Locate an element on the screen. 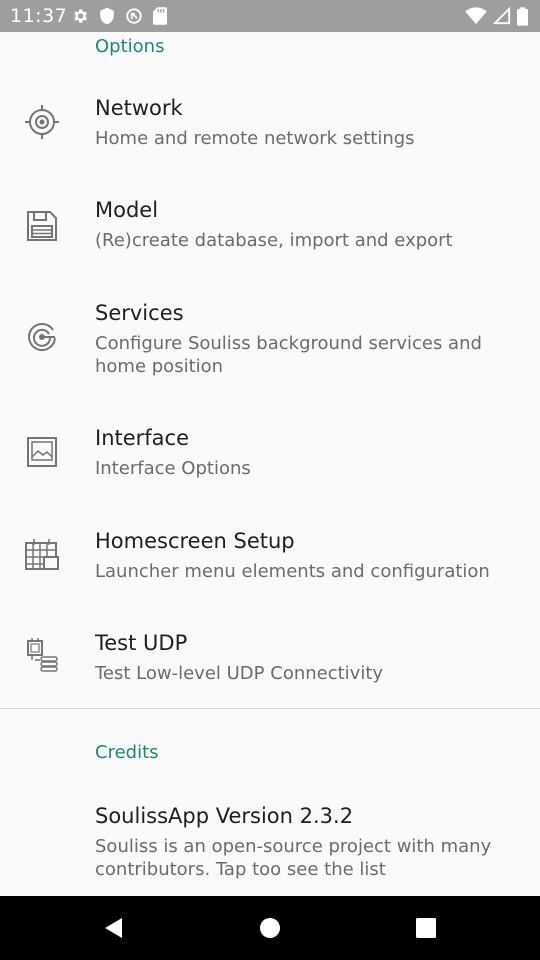 This screenshot has height=960, width=540. battery-icon is located at coordinates (522, 16).